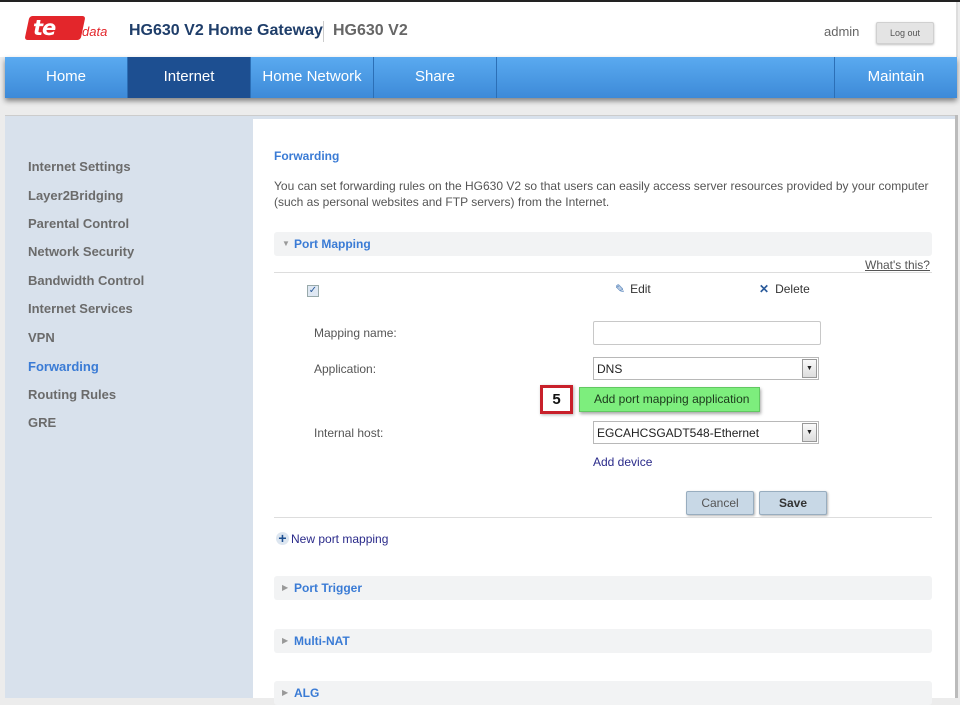  Describe the element at coordinates (603, 244) in the screenshot. I see `section-port-mapping: ▼ Port Mapping` at that location.